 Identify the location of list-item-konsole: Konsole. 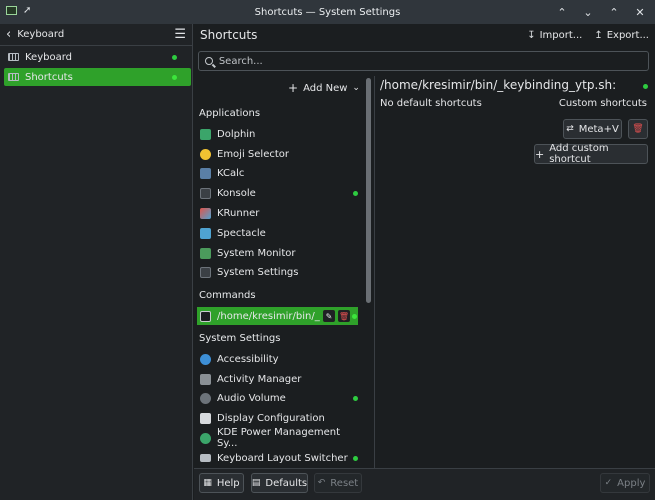
(277, 193).